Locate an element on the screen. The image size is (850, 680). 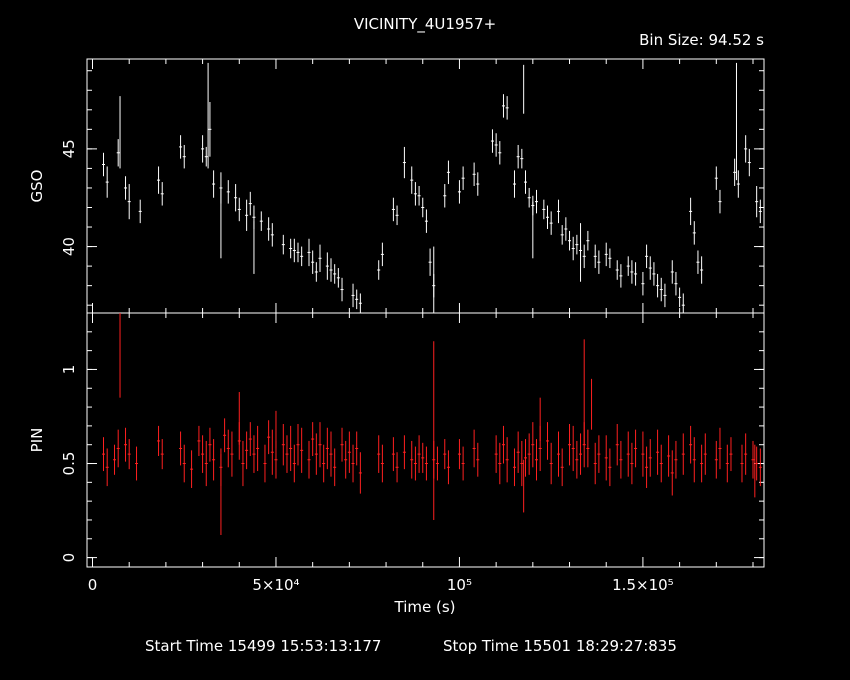
time-xtick-label: 1.5×10⁵ is located at coordinates (643, 585).